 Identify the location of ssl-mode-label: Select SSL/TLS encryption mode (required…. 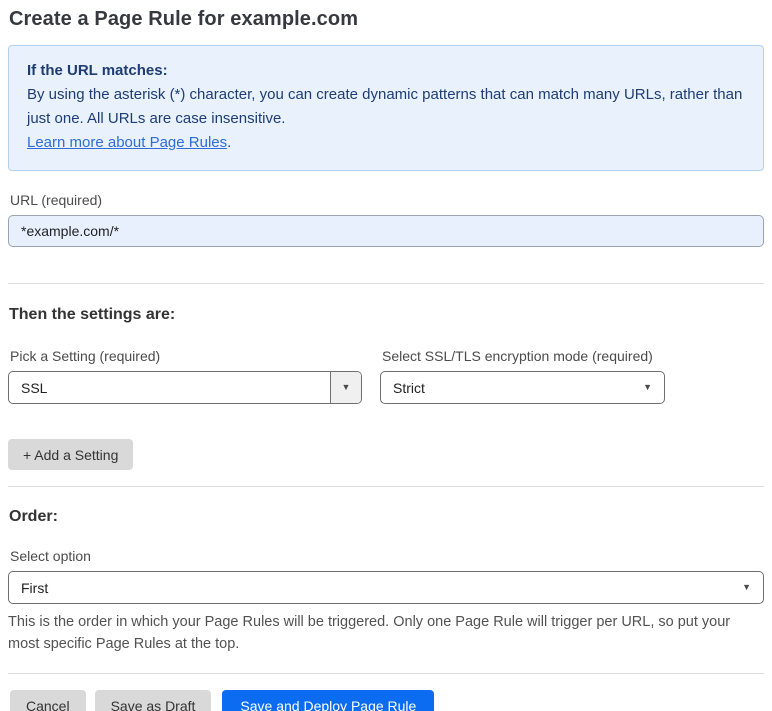
(517, 356).